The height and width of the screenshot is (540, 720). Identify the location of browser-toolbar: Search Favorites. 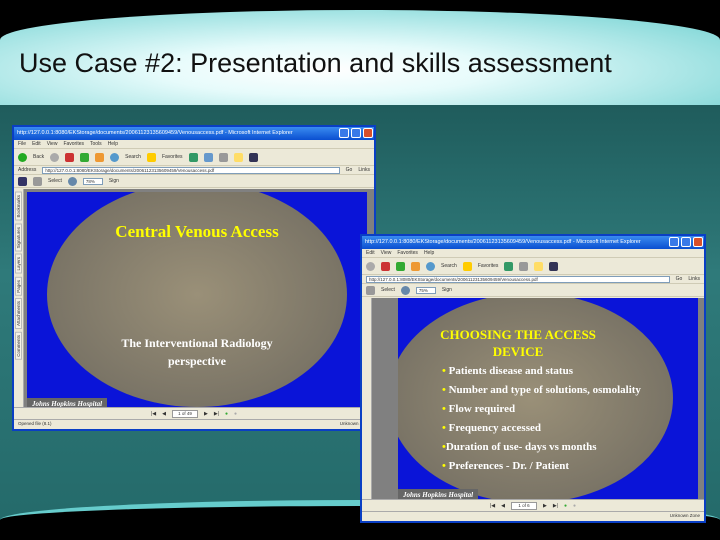
(533, 266).